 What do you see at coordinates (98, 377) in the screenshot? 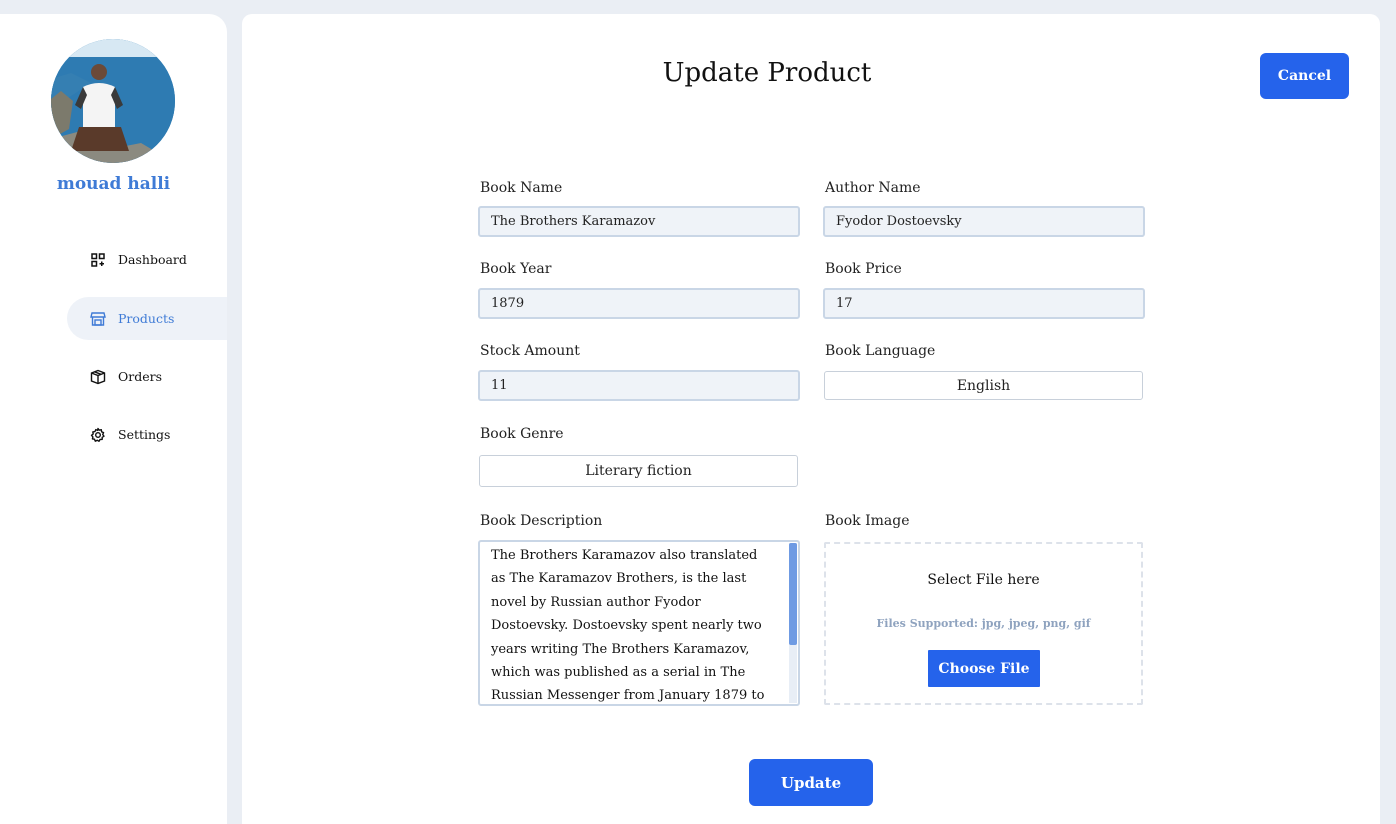
I see `box-icon` at bounding box center [98, 377].